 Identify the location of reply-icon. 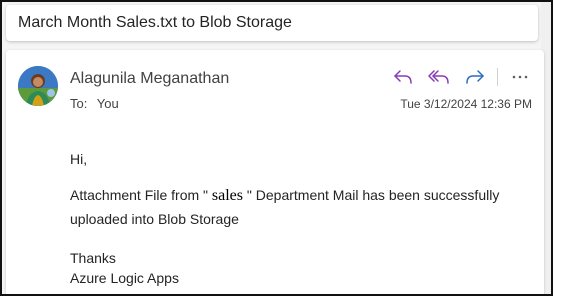
(403, 77).